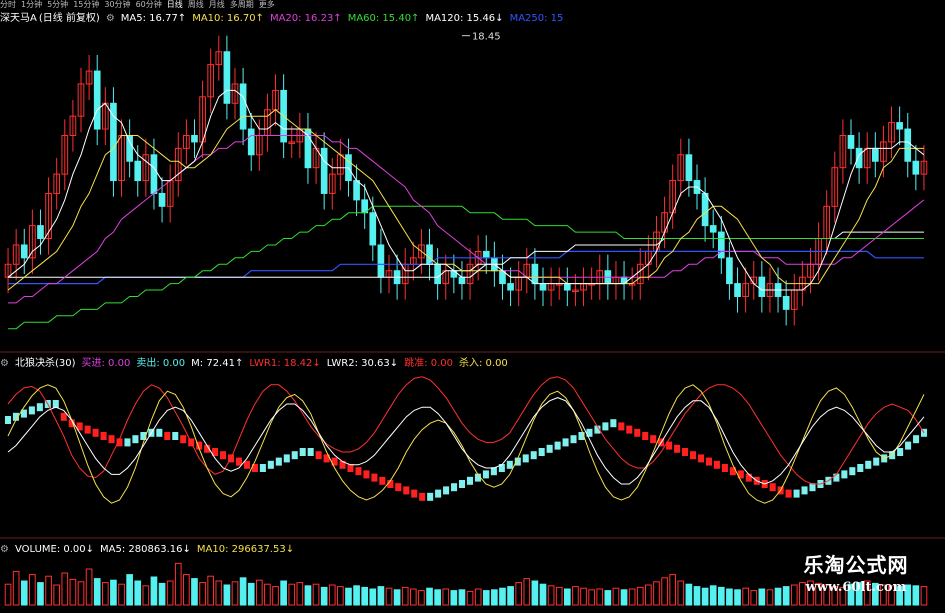 The width and height of the screenshot is (945, 613). What do you see at coordinates (196, 5) in the screenshot?
I see `period-tab-7: 周线` at bounding box center [196, 5].